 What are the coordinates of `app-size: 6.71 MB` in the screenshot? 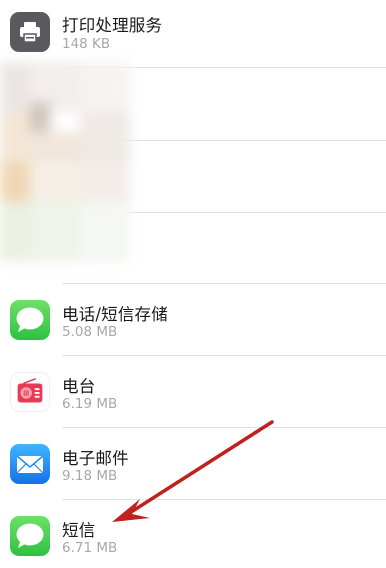 It's located at (90, 548).